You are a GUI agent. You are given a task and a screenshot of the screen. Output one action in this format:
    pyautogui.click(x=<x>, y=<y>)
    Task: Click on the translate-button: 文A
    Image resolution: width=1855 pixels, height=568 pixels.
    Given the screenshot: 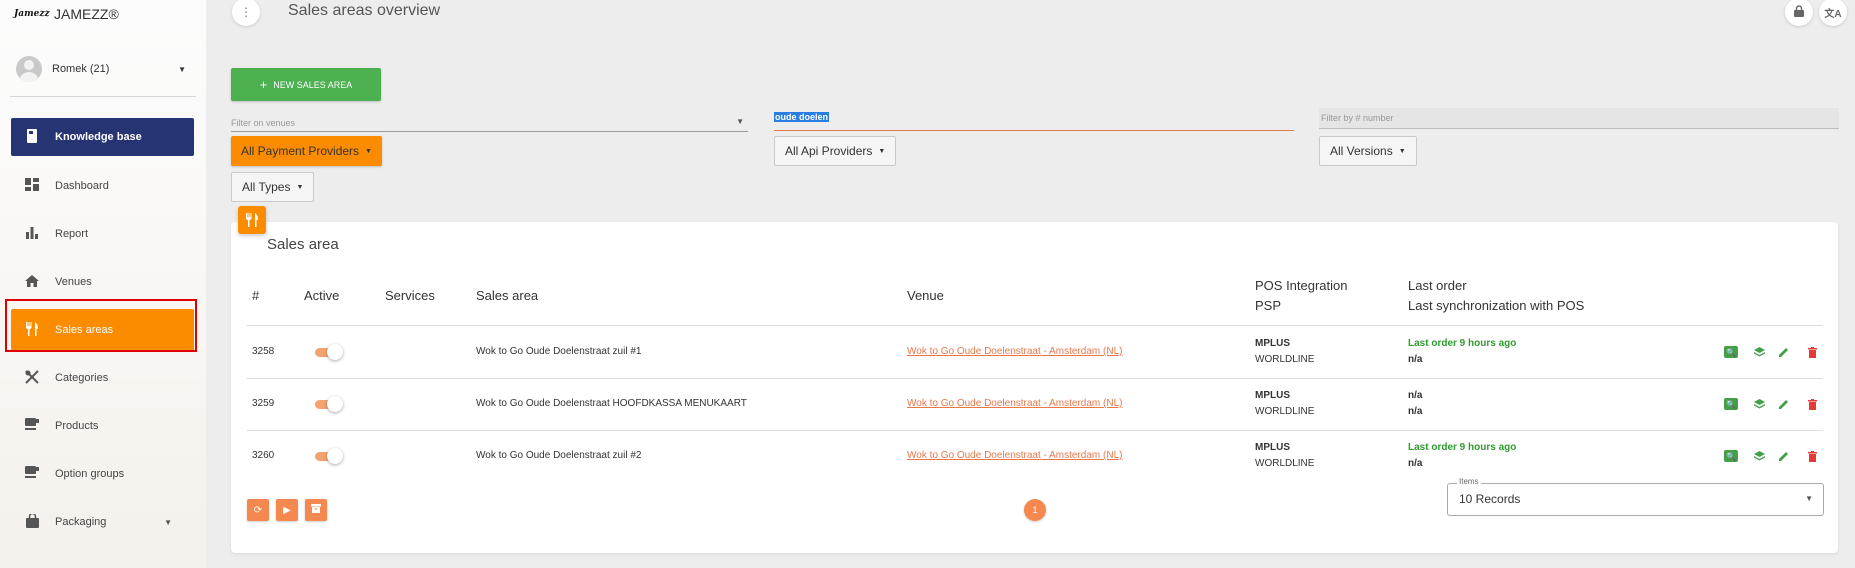 What is the action you would take?
    pyautogui.click(x=1833, y=13)
    